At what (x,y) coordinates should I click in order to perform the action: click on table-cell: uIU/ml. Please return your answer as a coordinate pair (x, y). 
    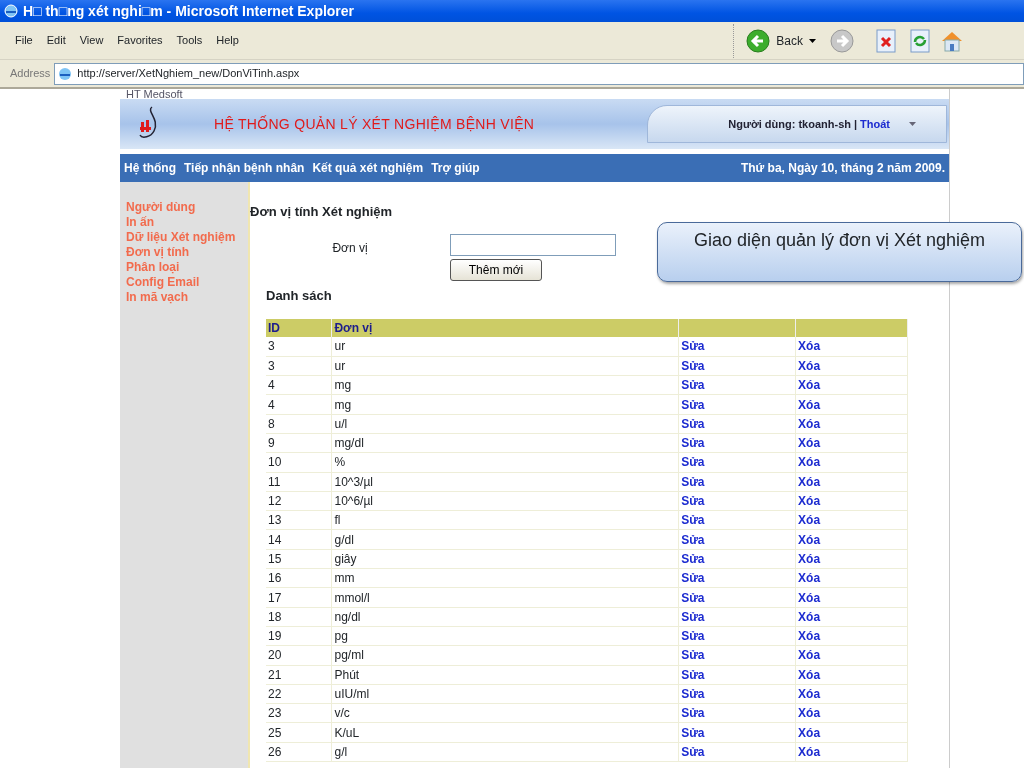
    Looking at the image, I should click on (505, 694).